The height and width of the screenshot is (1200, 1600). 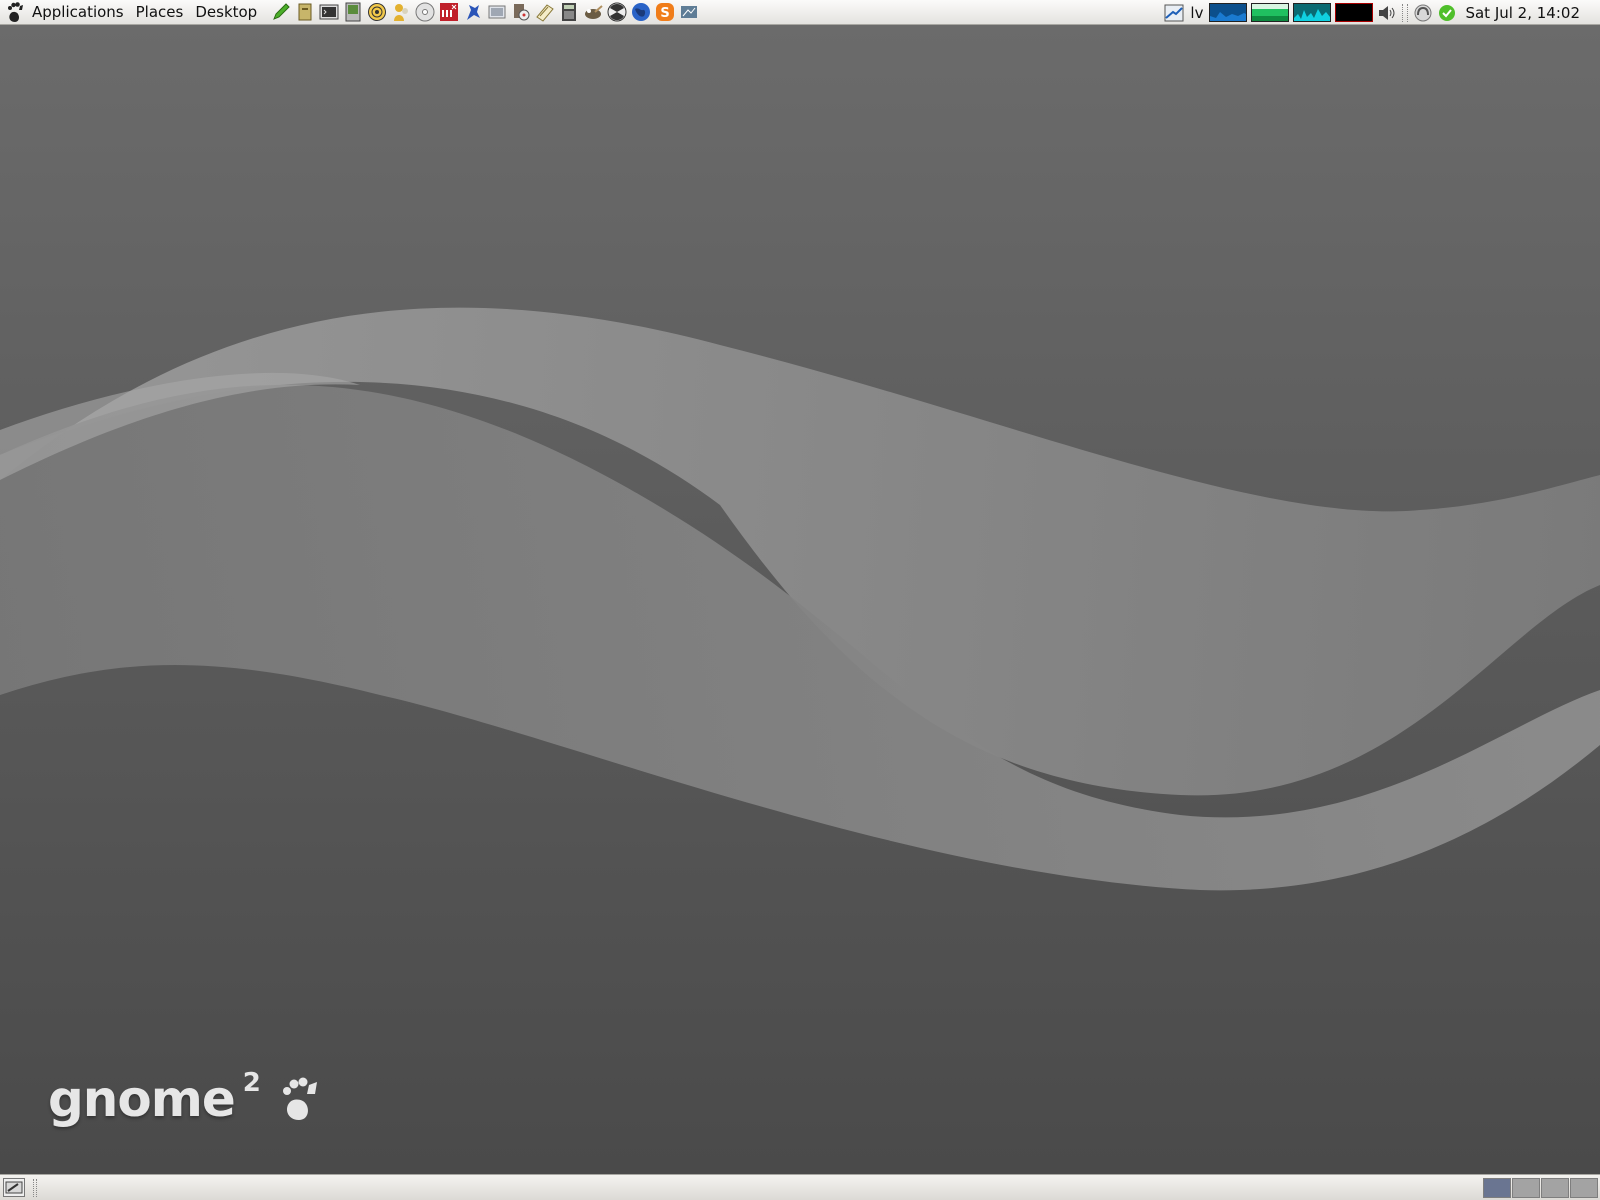 What do you see at coordinates (329, 12) in the screenshot?
I see `terminal-icon` at bounding box center [329, 12].